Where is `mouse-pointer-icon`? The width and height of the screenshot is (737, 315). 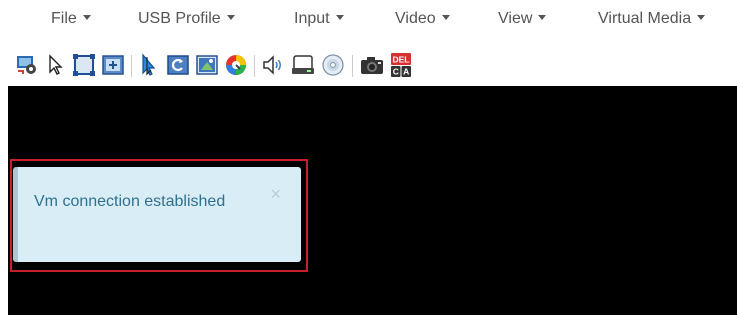 mouse-pointer-icon is located at coordinates (149, 65).